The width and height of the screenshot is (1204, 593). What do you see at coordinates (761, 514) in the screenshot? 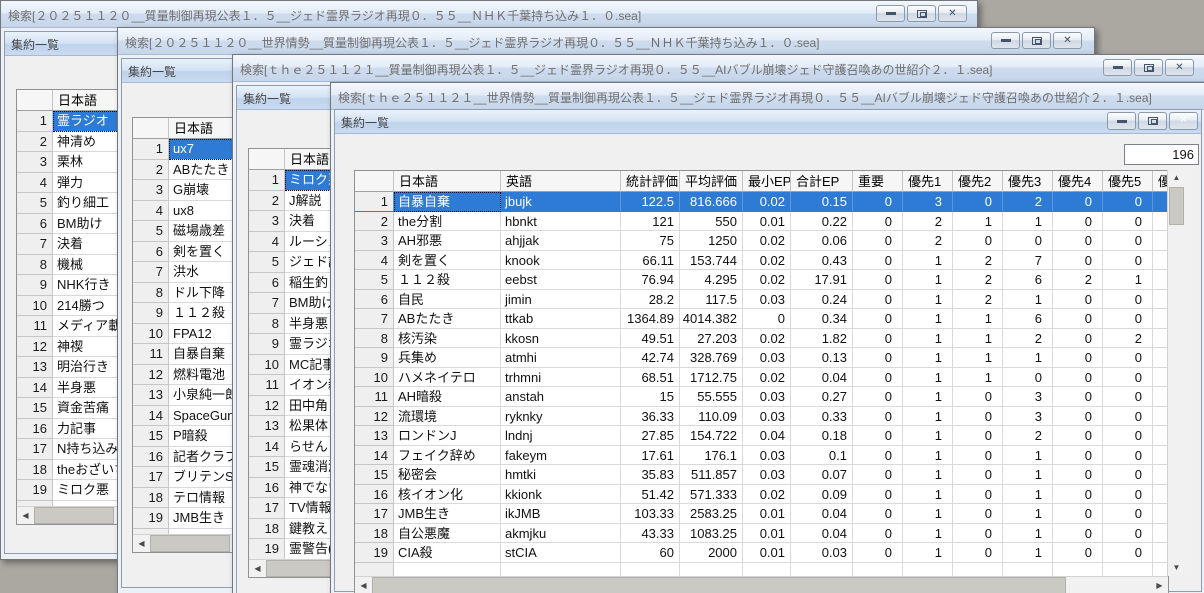
I see `table-row: 17 JMB生き ikJMB 103.33 2583.25 0.01 0.04 0 1 0 1 0 0` at bounding box center [761, 514].